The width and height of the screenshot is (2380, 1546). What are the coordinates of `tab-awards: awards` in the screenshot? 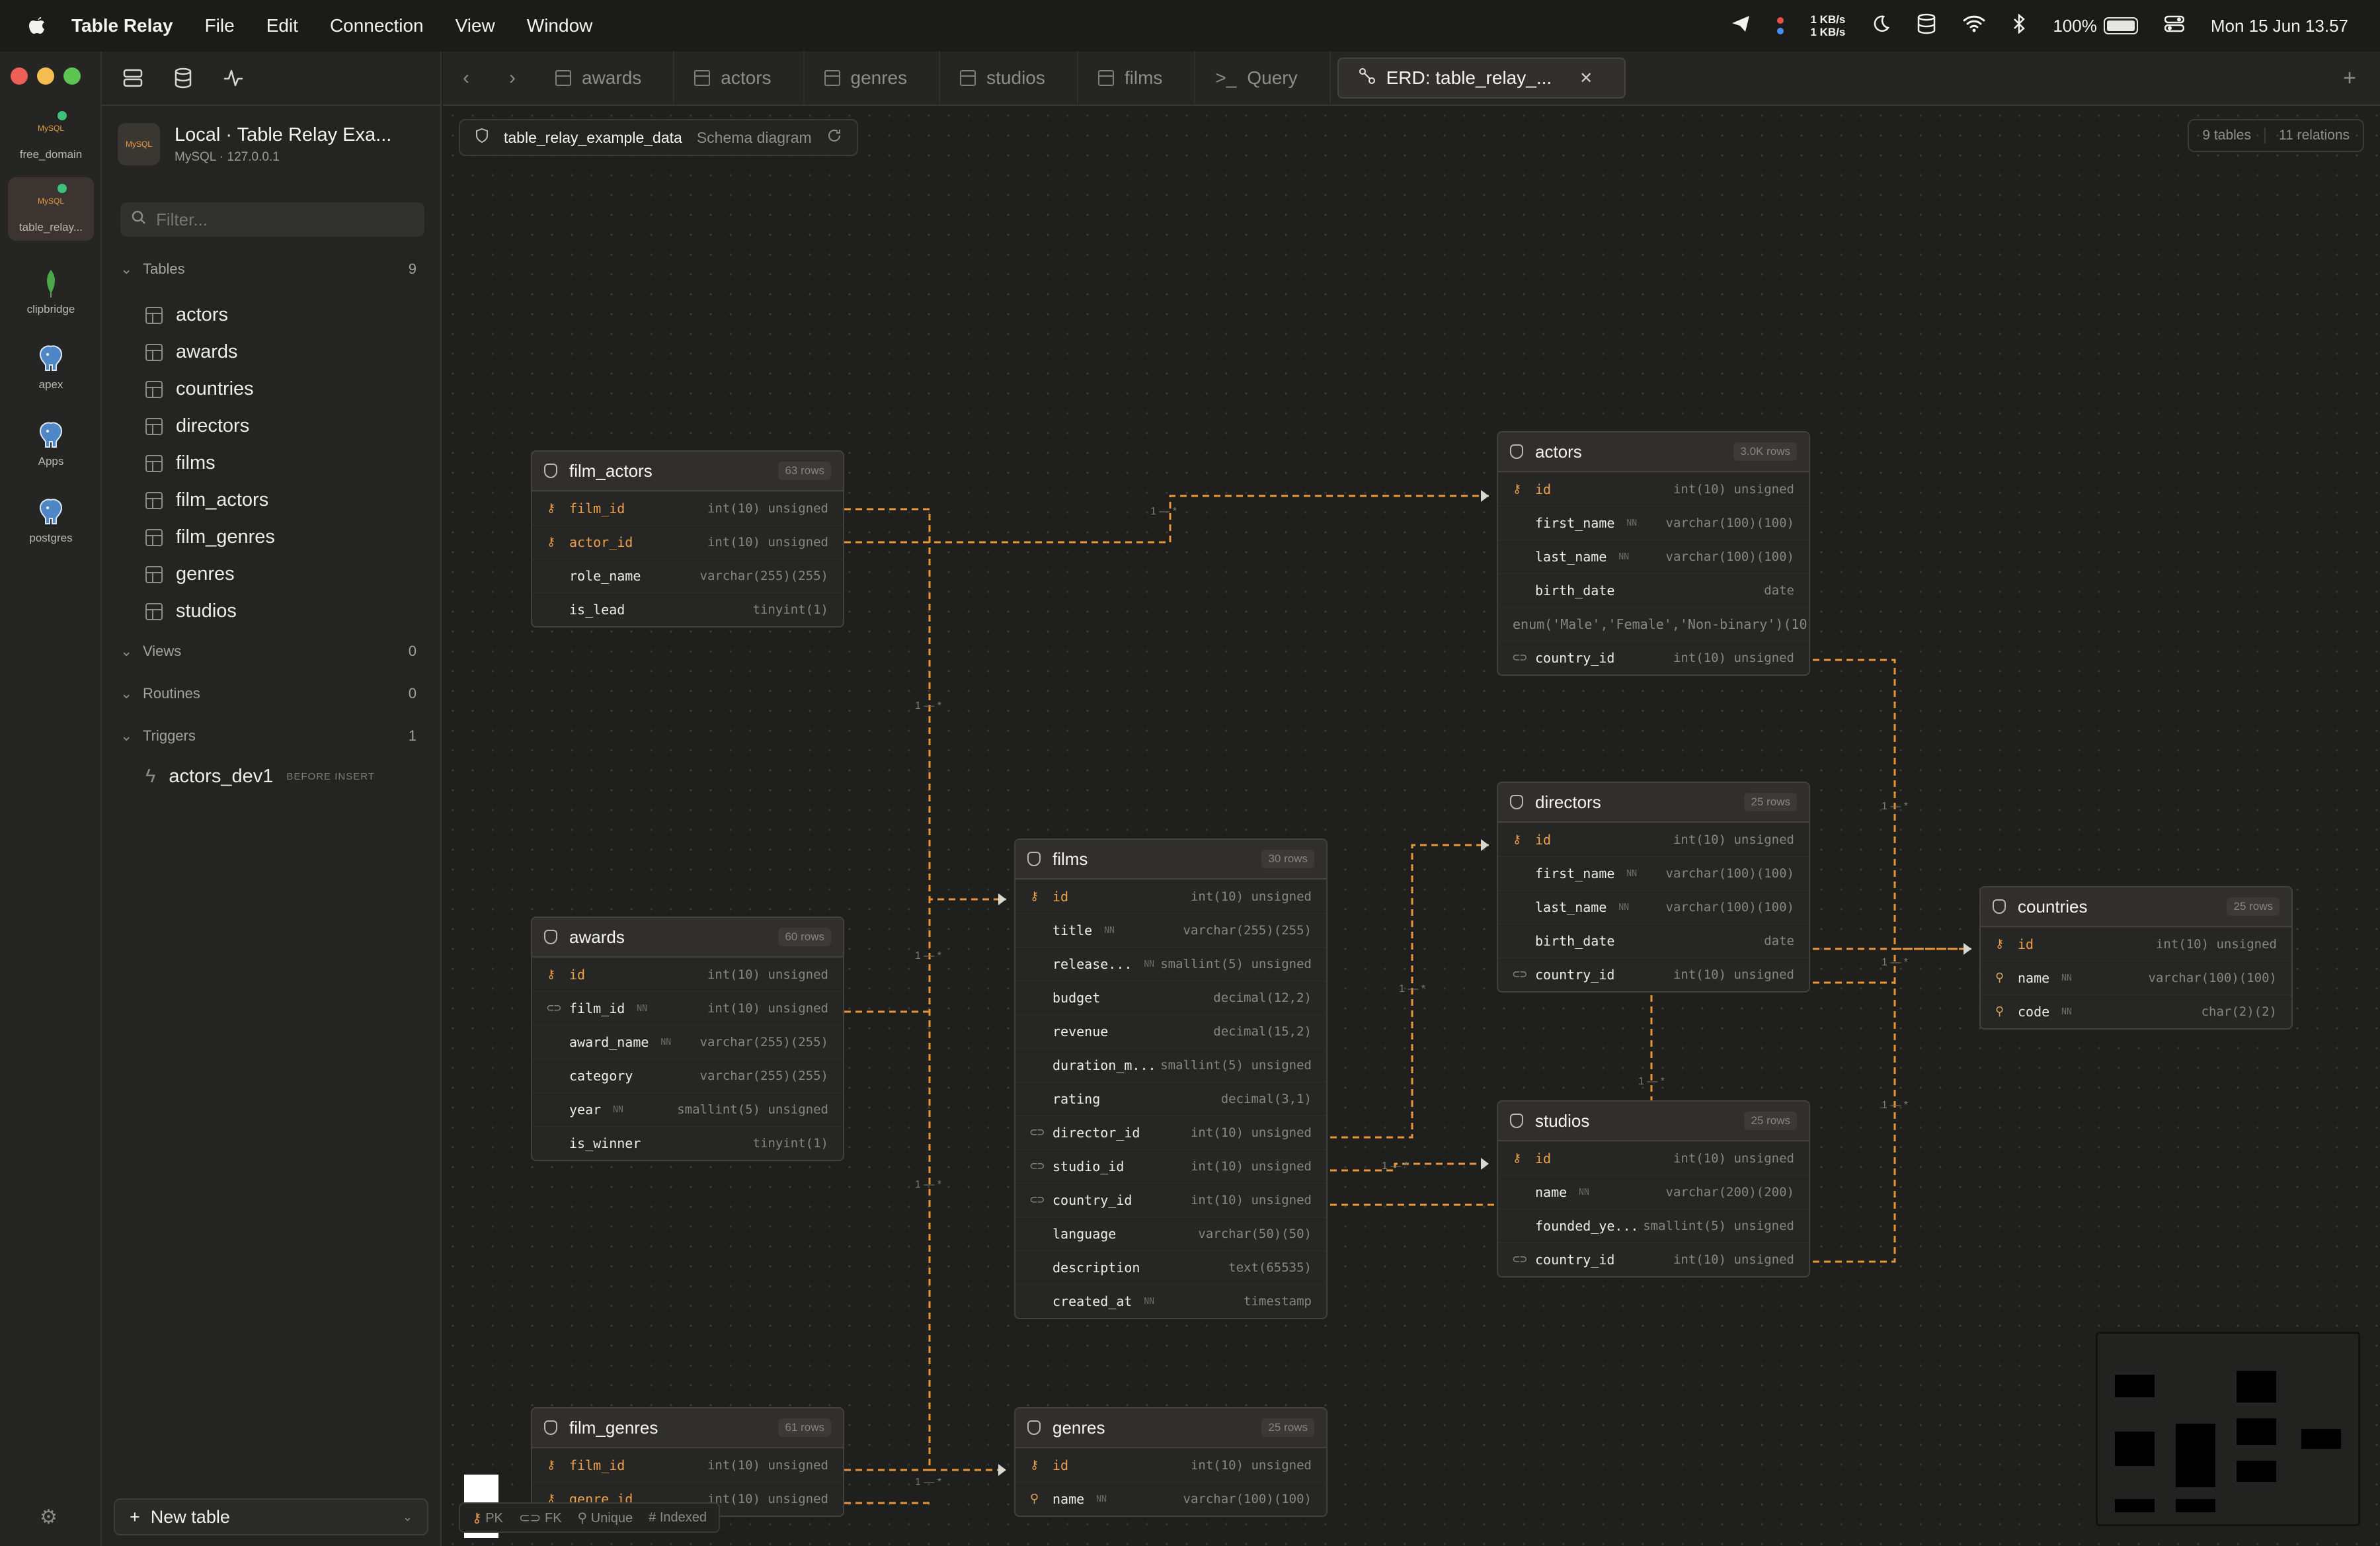 It's located at (605, 78).